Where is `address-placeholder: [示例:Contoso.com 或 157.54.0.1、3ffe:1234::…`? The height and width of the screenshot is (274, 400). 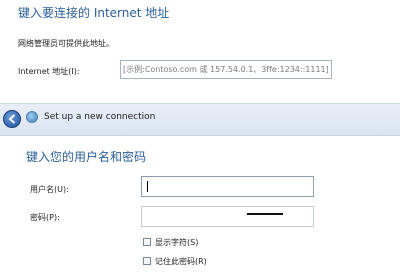 address-placeholder: [示例:Contoso.com 或 157.54.0.1、3ffe:1234::… is located at coordinates (226, 69).